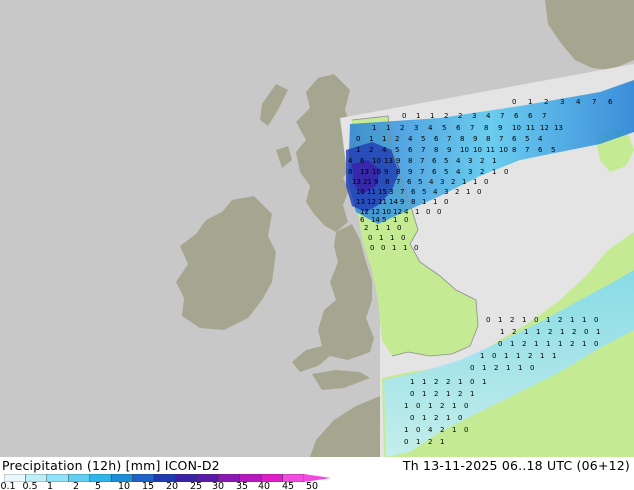 Image resolution: width=634 pixels, height=490 pixels. What do you see at coordinates (30, 485) in the screenshot?
I see `legend-tick-label: 0.5` at bounding box center [30, 485].